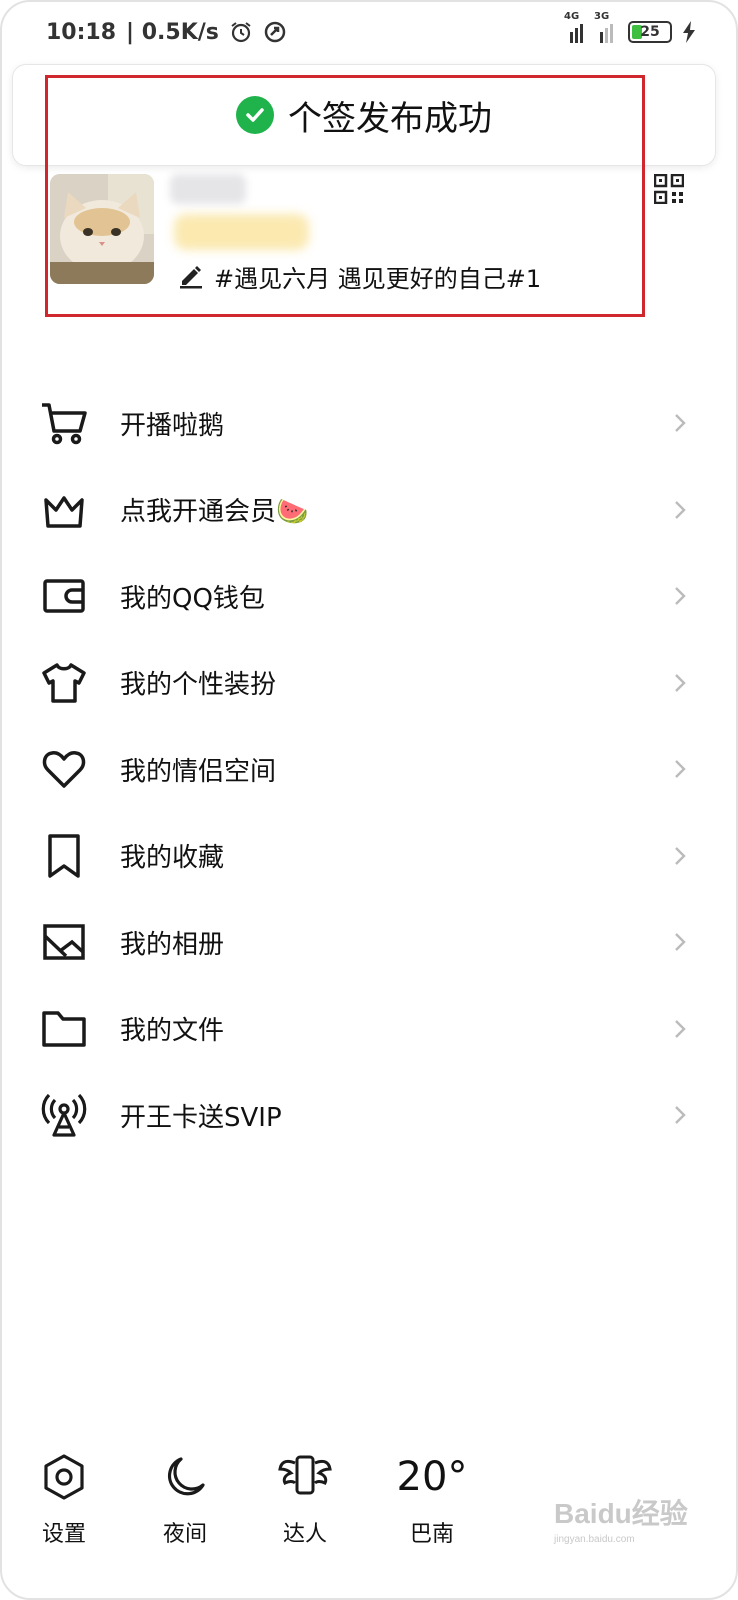 The width and height of the screenshot is (738, 1600). Describe the element at coordinates (172, 944) in the screenshot. I see `menu-label: 我的相册` at that location.